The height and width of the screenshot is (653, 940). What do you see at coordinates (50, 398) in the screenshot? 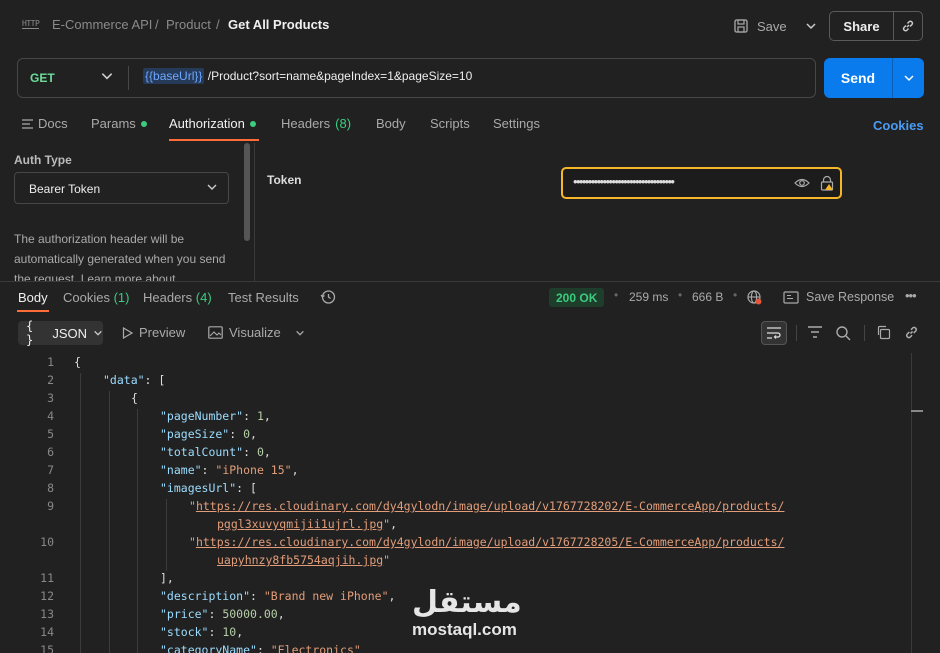
I see `line-number: 3` at bounding box center [50, 398].